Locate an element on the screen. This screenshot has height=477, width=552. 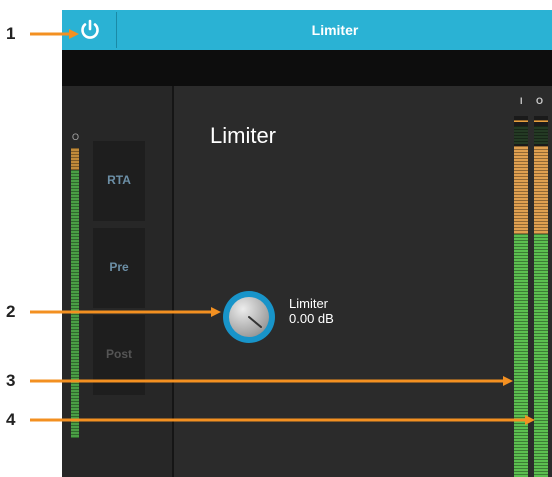
callout-4: 4 is located at coordinates (11, 419).